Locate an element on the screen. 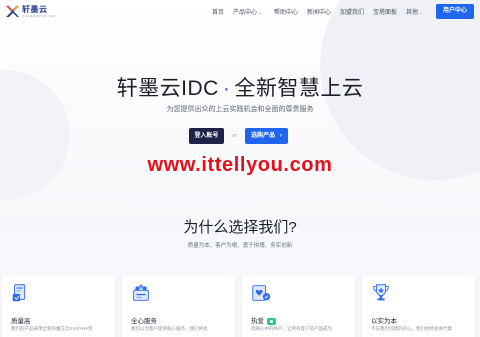 The width and height of the screenshot is (480, 337). heart-shield-icon is located at coordinates (261, 293).